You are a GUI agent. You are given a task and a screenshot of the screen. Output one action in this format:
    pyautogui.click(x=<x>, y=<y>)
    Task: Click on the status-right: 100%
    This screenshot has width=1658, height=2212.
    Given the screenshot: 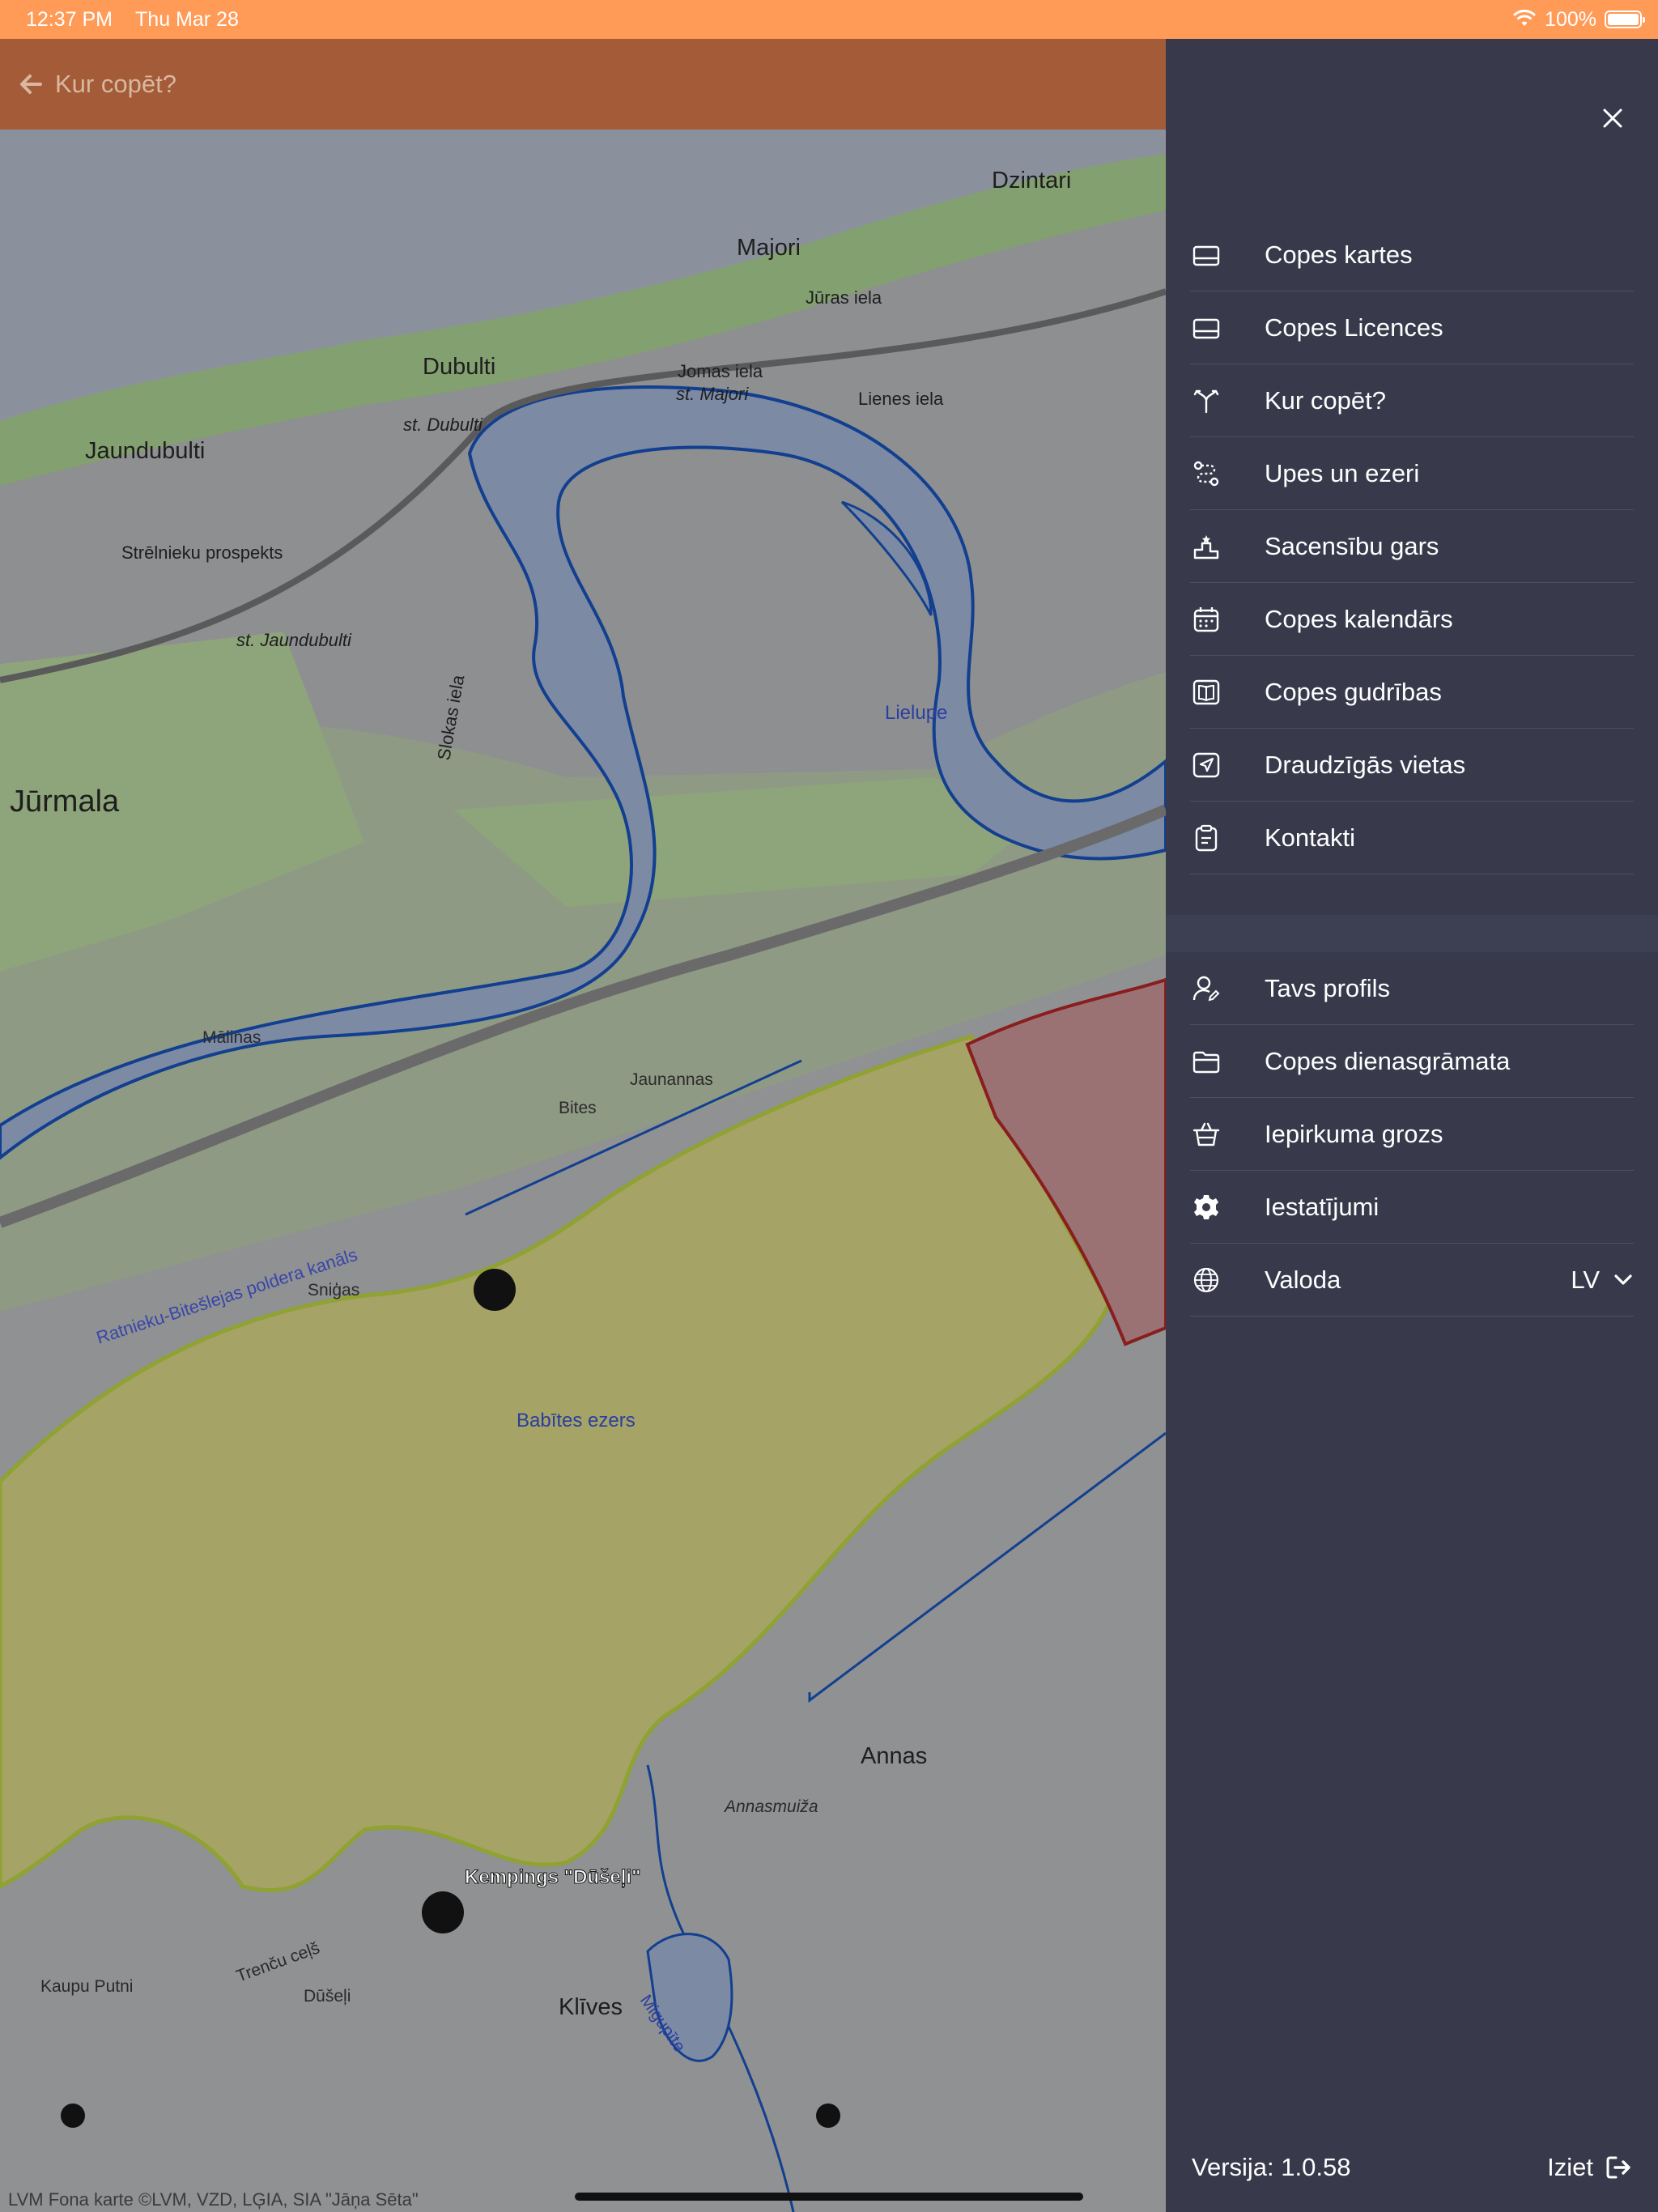 What is the action you would take?
    pyautogui.click(x=1578, y=19)
    